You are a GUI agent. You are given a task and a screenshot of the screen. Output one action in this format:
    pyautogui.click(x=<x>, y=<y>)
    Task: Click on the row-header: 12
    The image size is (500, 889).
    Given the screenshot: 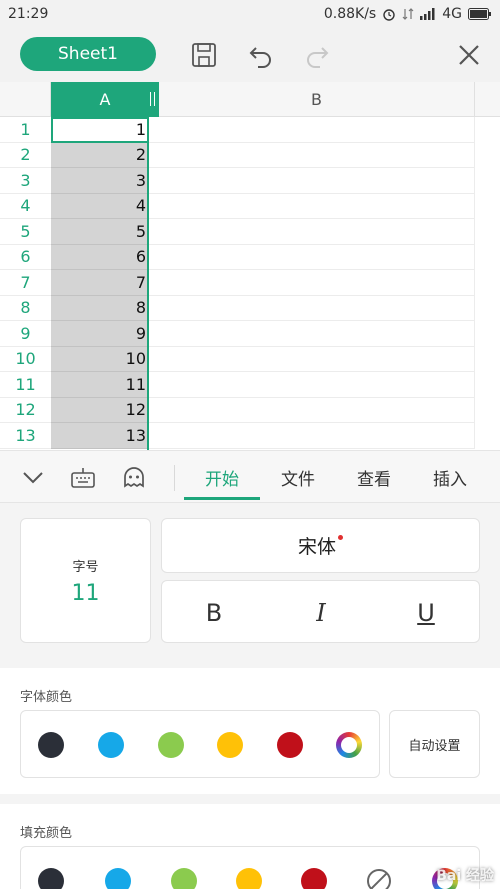 What is the action you would take?
    pyautogui.click(x=25, y=410)
    